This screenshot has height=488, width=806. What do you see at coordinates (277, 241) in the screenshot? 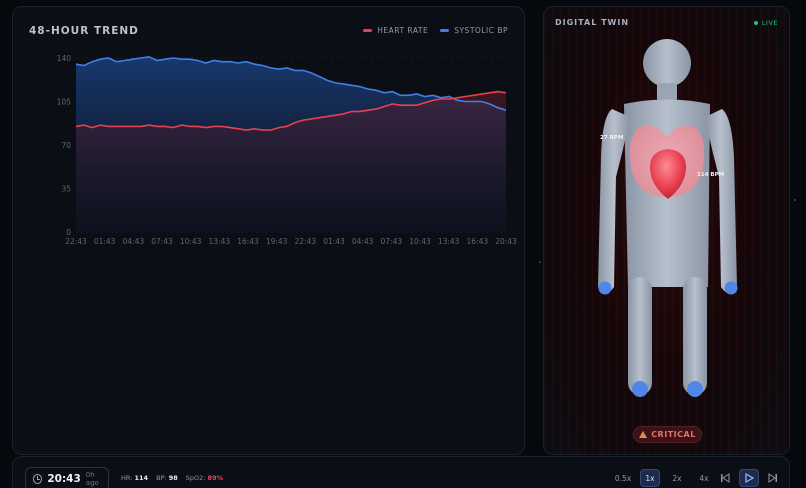
I see `x-tick-label: 19:43` at bounding box center [277, 241].